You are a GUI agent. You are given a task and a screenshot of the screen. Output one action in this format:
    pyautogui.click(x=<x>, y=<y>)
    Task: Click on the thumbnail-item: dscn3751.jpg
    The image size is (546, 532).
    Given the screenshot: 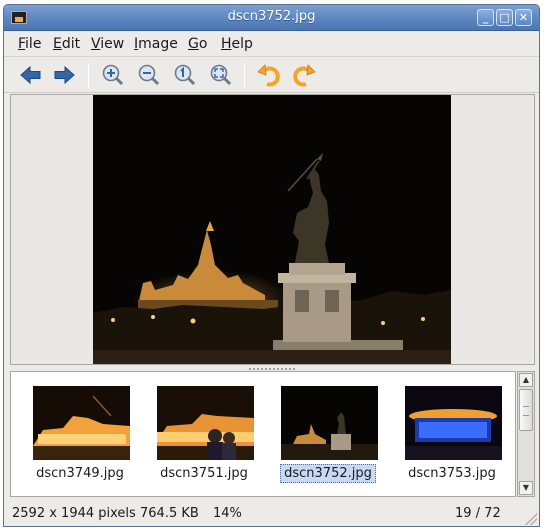 What is the action you would take?
    pyautogui.click(x=204, y=441)
    